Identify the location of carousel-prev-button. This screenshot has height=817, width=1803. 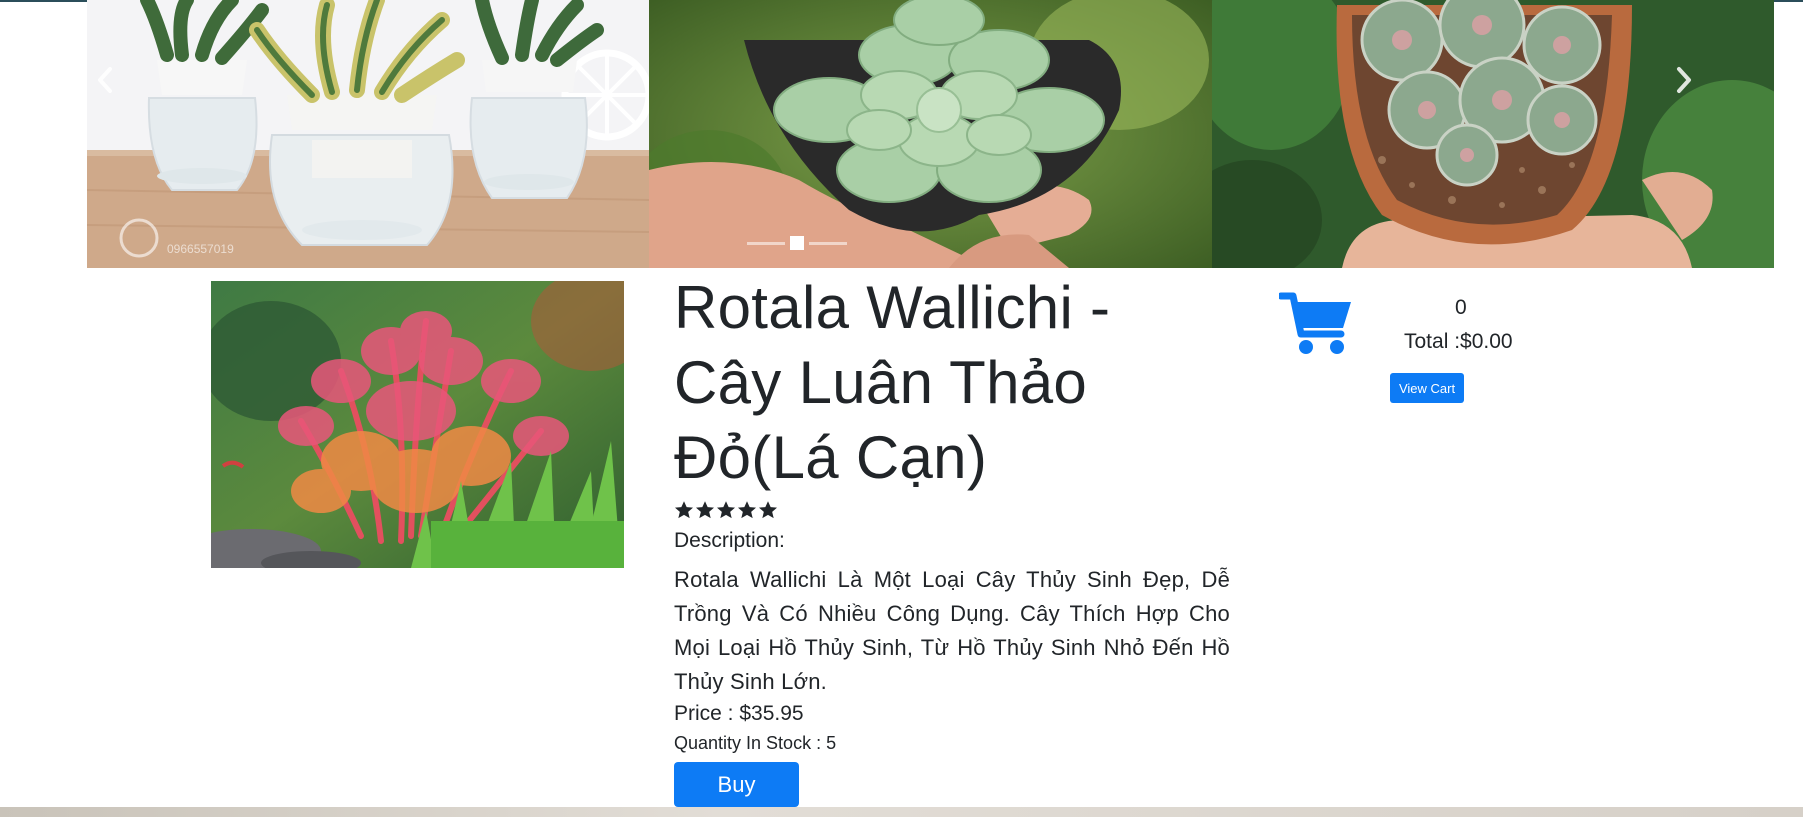
(105, 80).